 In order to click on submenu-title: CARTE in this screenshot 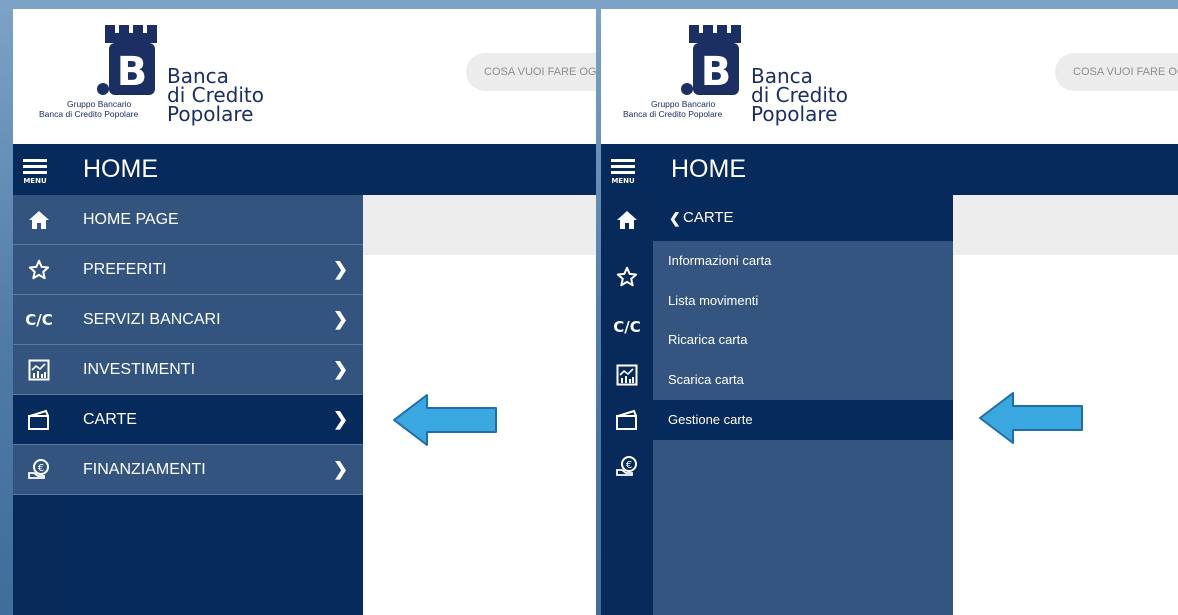, I will do `click(708, 217)`.